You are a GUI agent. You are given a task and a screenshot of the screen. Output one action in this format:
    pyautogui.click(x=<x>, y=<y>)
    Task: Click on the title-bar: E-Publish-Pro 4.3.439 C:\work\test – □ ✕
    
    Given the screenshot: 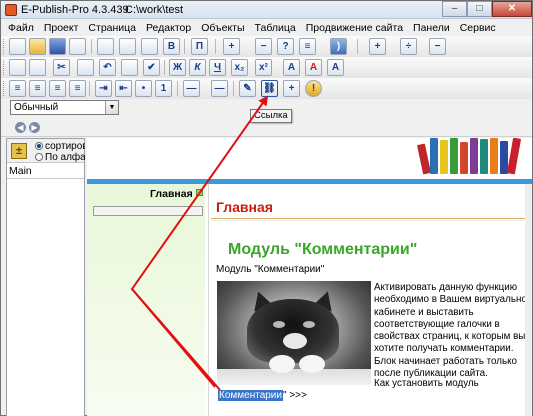 What is the action you would take?
    pyautogui.click(x=266, y=10)
    